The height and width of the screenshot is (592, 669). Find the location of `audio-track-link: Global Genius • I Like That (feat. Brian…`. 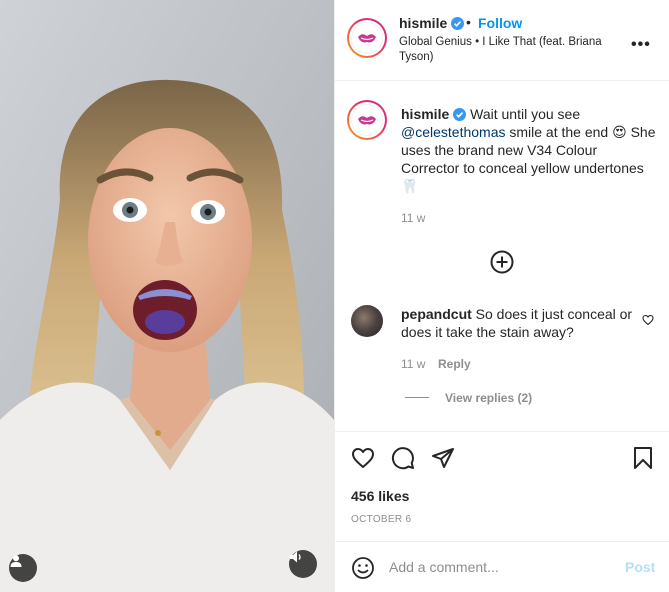

audio-track-link: Global Genius • I Like That (feat. Brian… is located at coordinates (514, 50).